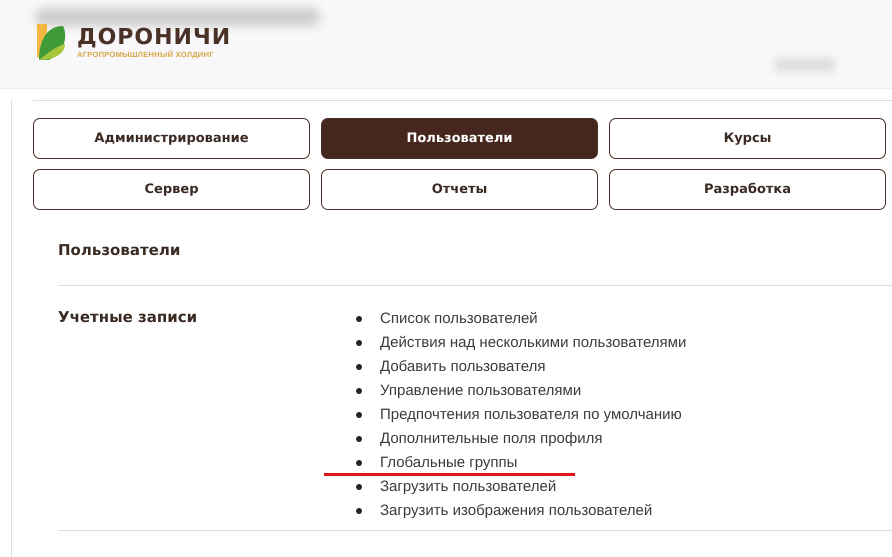  I want to click on nav-tab: Курсы, so click(747, 138).